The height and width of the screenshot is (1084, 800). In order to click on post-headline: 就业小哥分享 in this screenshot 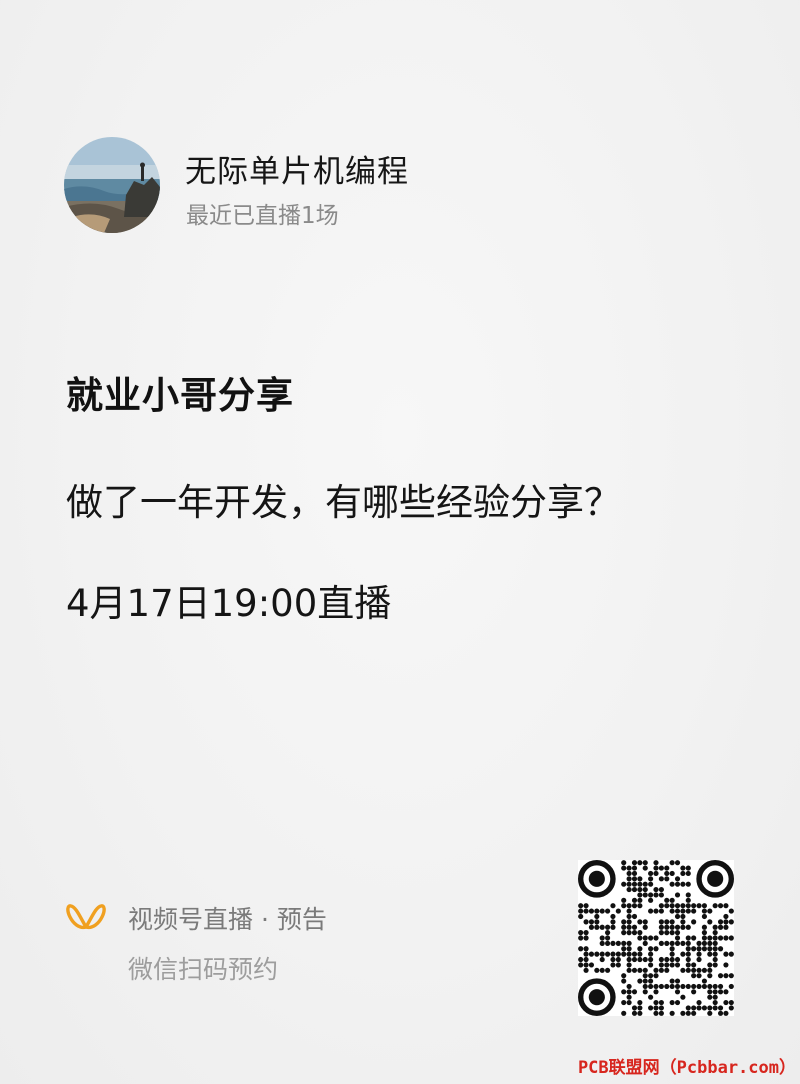, I will do `click(180, 395)`.